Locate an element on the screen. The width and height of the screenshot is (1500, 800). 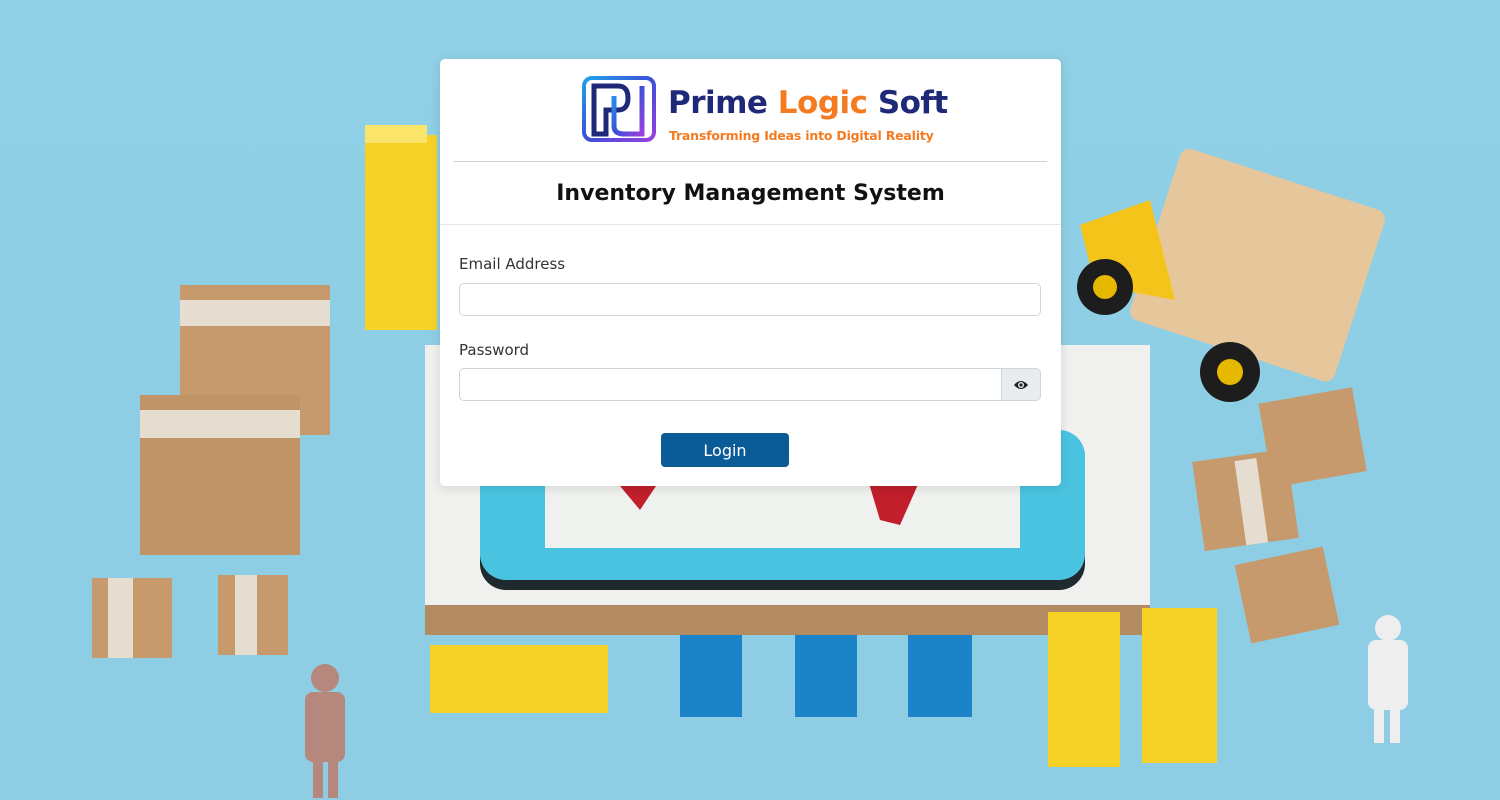
brand-name: Prime Logic Soft is located at coordinates (808, 103).